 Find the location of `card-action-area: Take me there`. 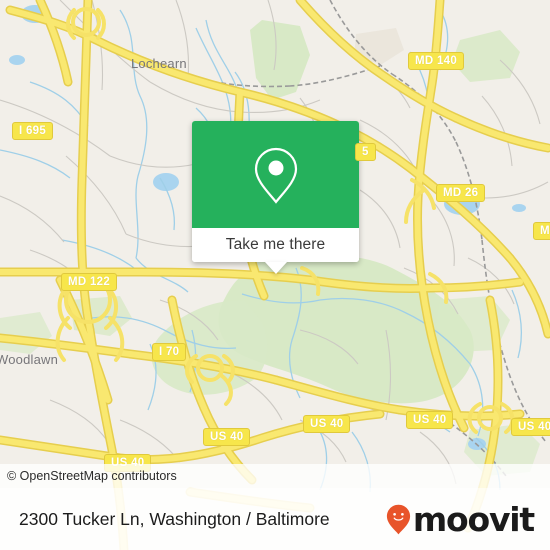

card-action-area: Take me there is located at coordinates (275, 251).